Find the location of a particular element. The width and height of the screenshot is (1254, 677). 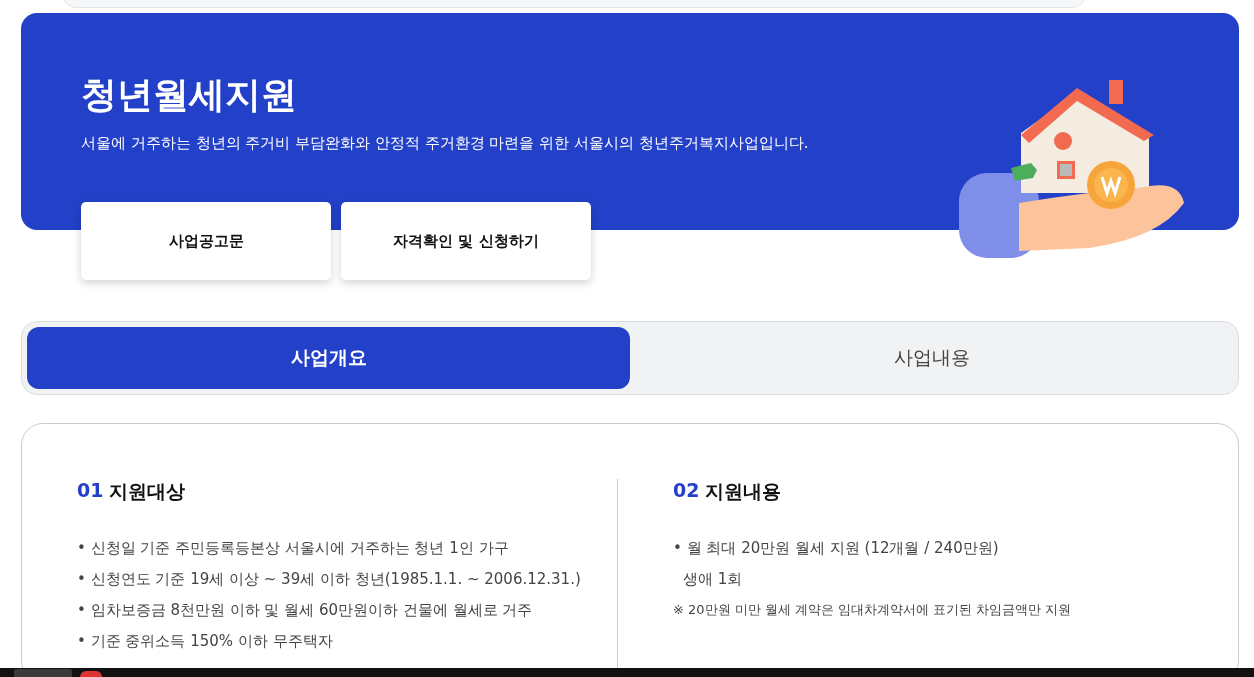

taskbar-app-icon is located at coordinates (91, 674).